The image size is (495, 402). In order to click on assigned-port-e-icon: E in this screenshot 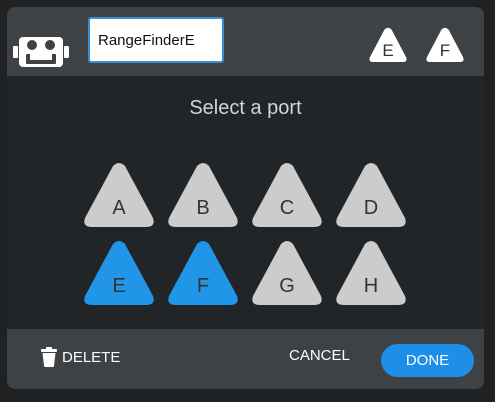, I will do `click(388, 44)`.